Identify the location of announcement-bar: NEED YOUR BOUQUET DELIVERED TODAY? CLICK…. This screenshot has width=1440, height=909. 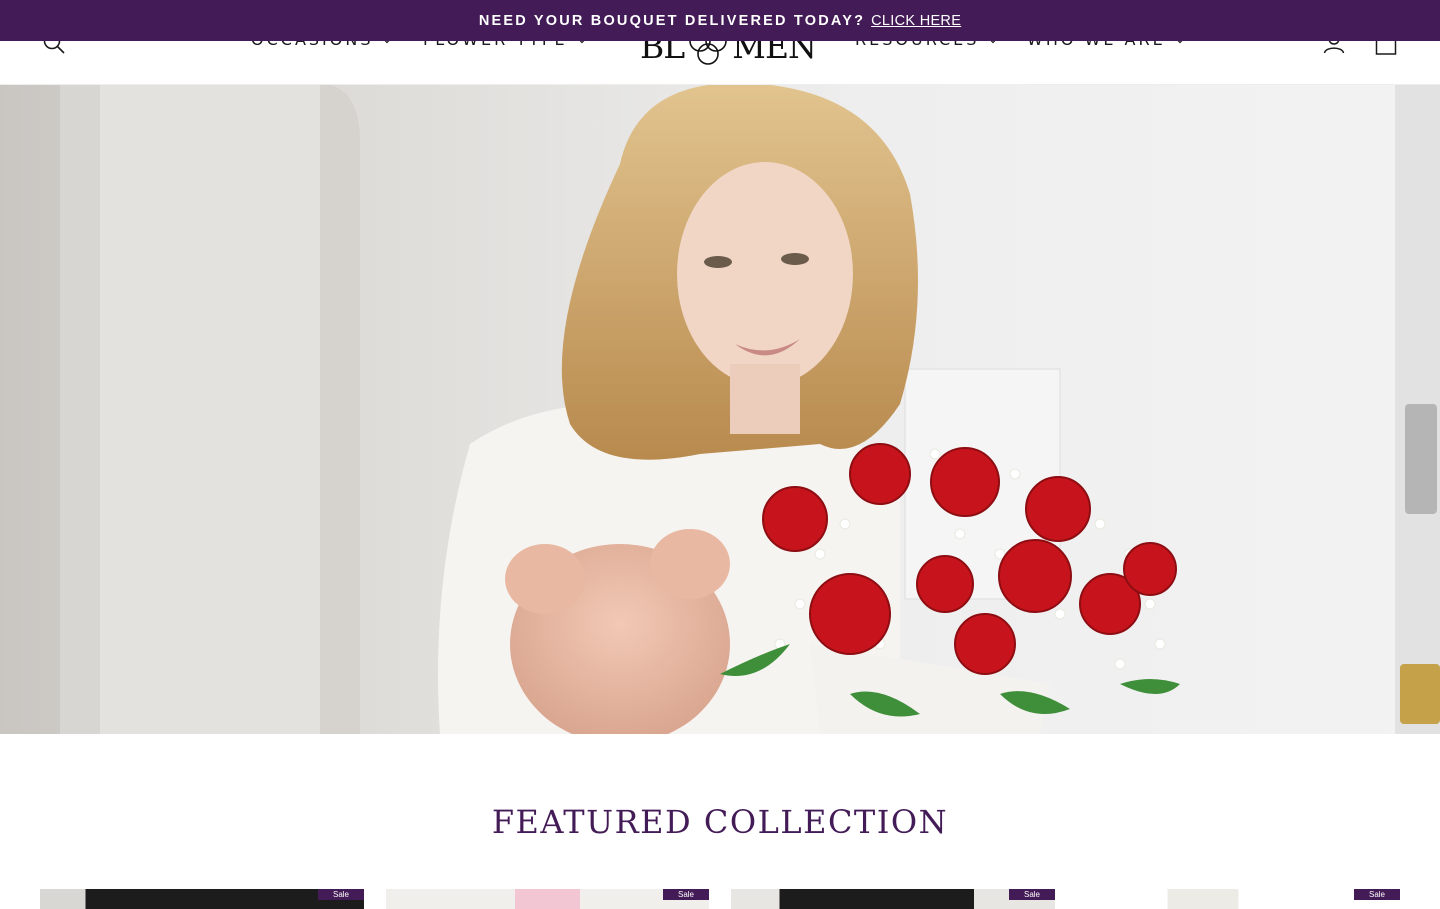
(720, 20).